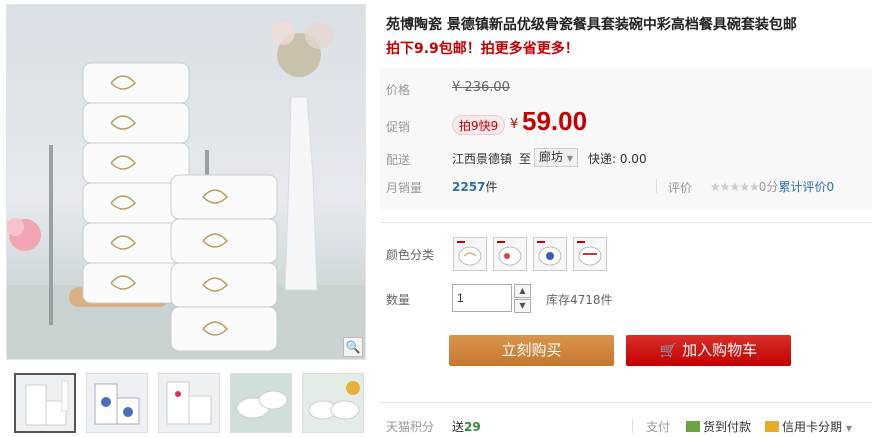 The image size is (876, 437). Describe the element at coordinates (479, 125) in the screenshot. I see `promotion-badge: 拍9快9` at that location.